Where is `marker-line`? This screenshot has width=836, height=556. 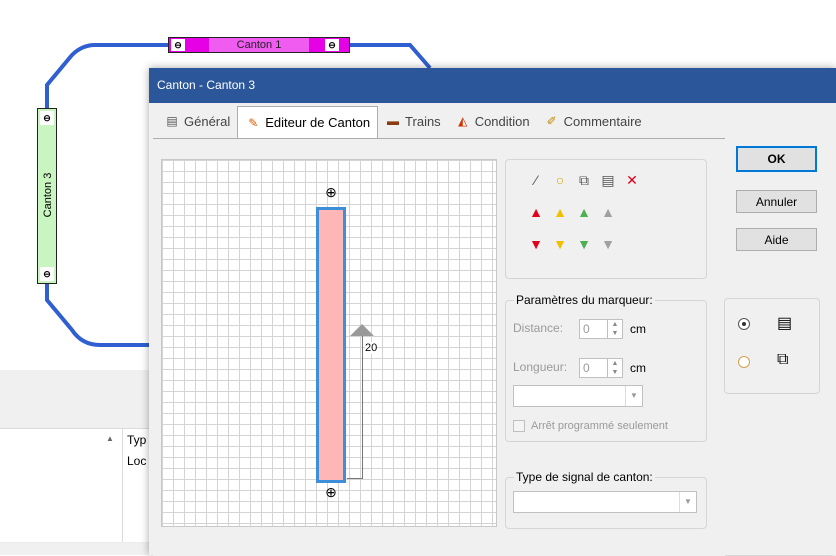 marker-line is located at coordinates (362, 407).